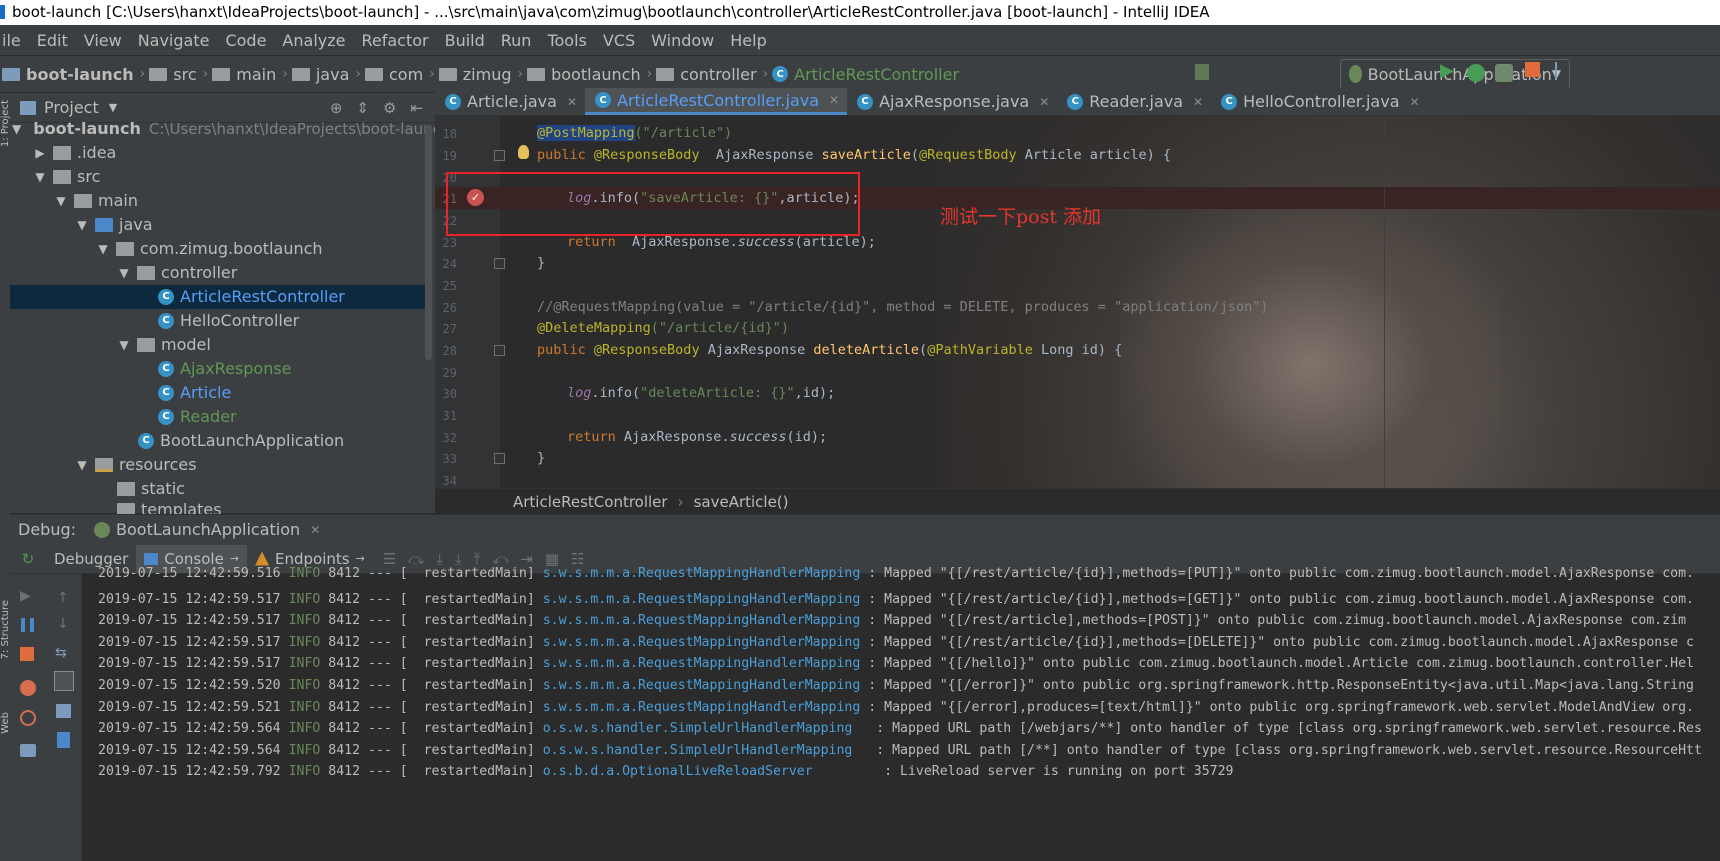 This screenshot has height=861, width=1720. What do you see at coordinates (28, 688) in the screenshot?
I see `view-breakpoints-icon` at bounding box center [28, 688].